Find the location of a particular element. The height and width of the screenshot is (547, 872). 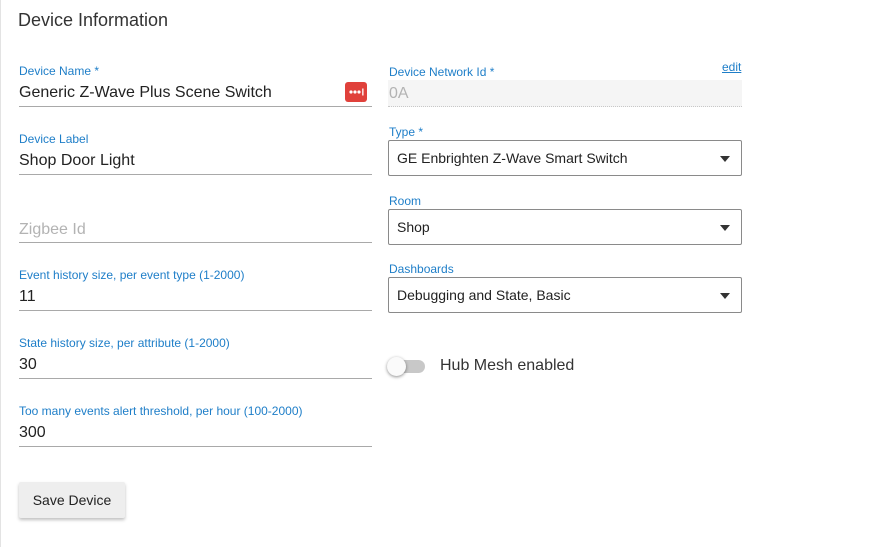

device-label-label: Device Label is located at coordinates (54, 139).